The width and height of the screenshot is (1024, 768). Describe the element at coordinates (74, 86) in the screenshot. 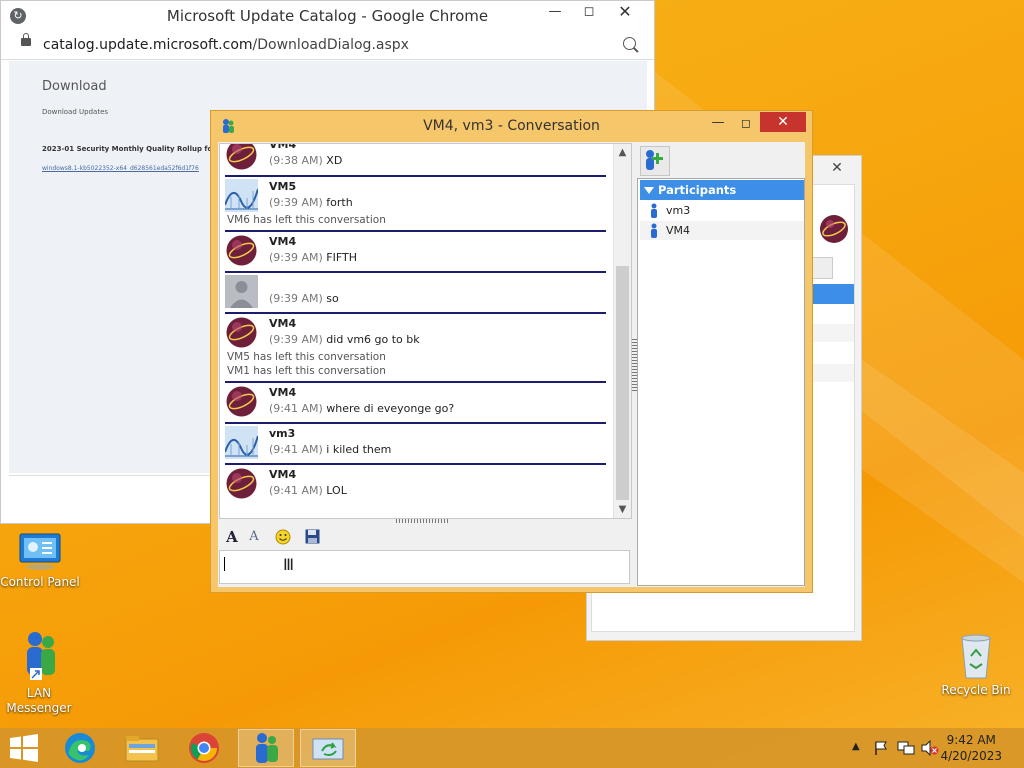

I see `download-heading: Download` at that location.